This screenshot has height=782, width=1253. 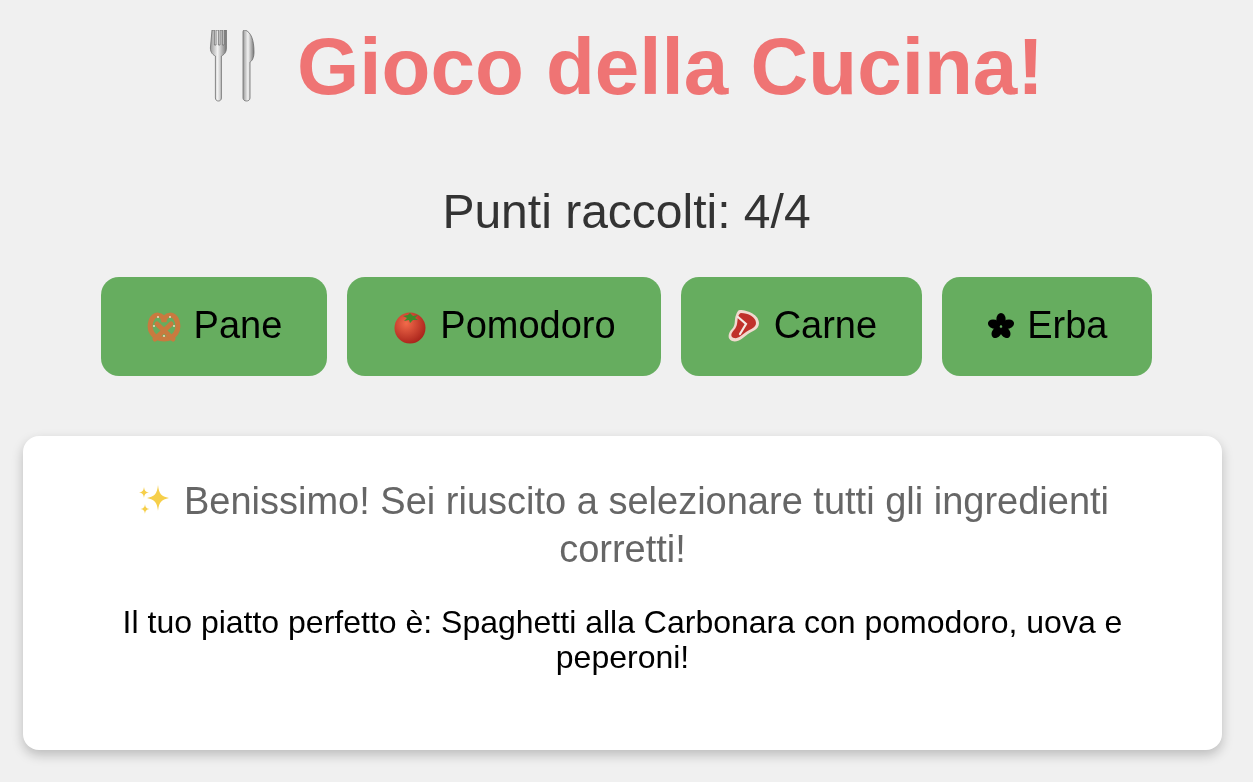 What do you see at coordinates (1047, 326) in the screenshot?
I see `ingredient-button: Erba` at bounding box center [1047, 326].